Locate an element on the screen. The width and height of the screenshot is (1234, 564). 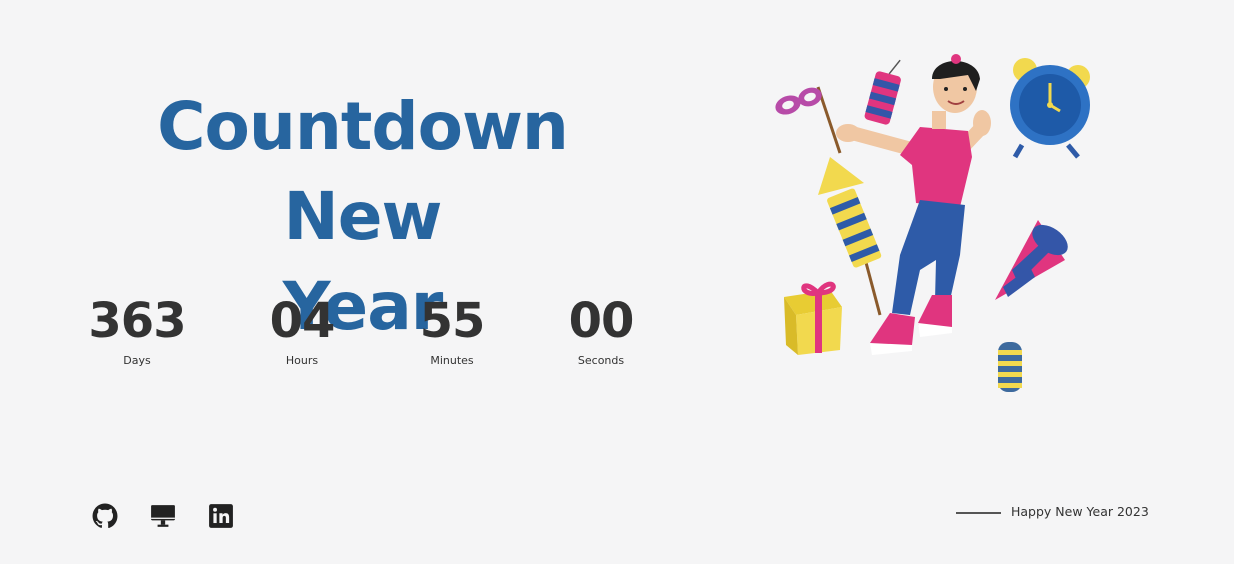
github-link is located at coordinates (105, 516).